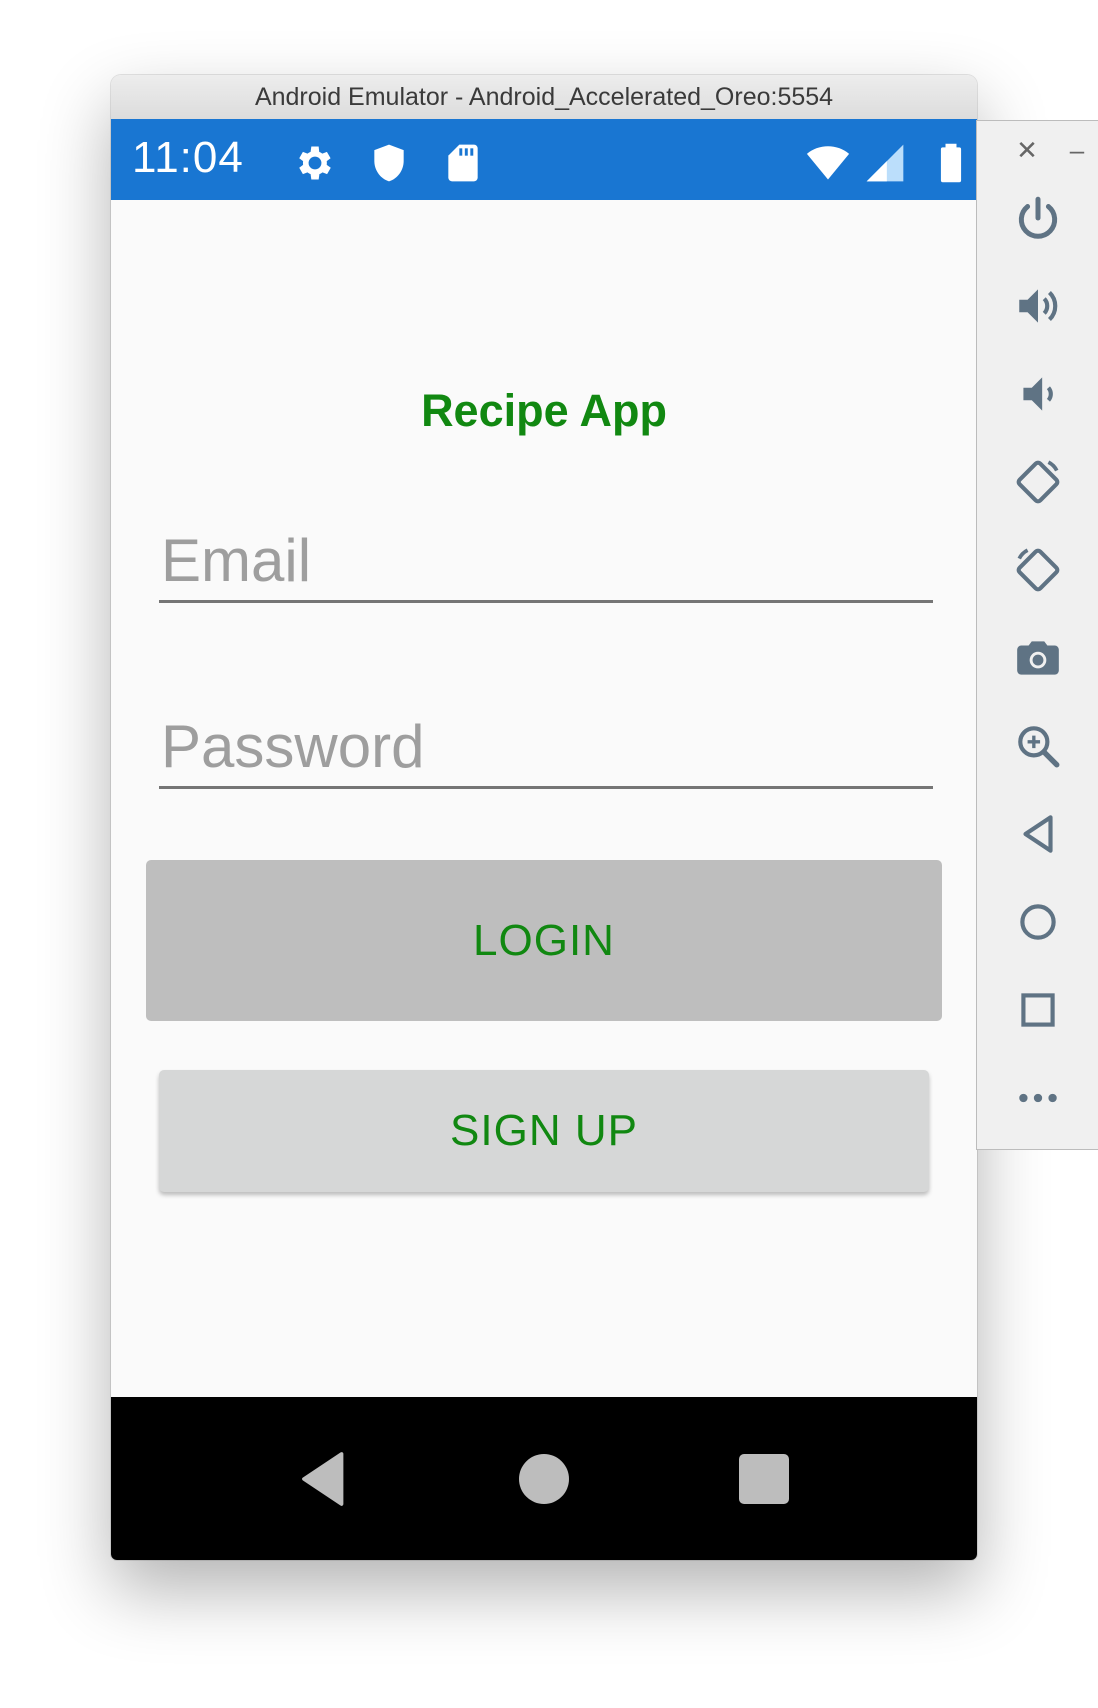  What do you see at coordinates (463, 163) in the screenshot?
I see `sd-card-icon` at bounding box center [463, 163].